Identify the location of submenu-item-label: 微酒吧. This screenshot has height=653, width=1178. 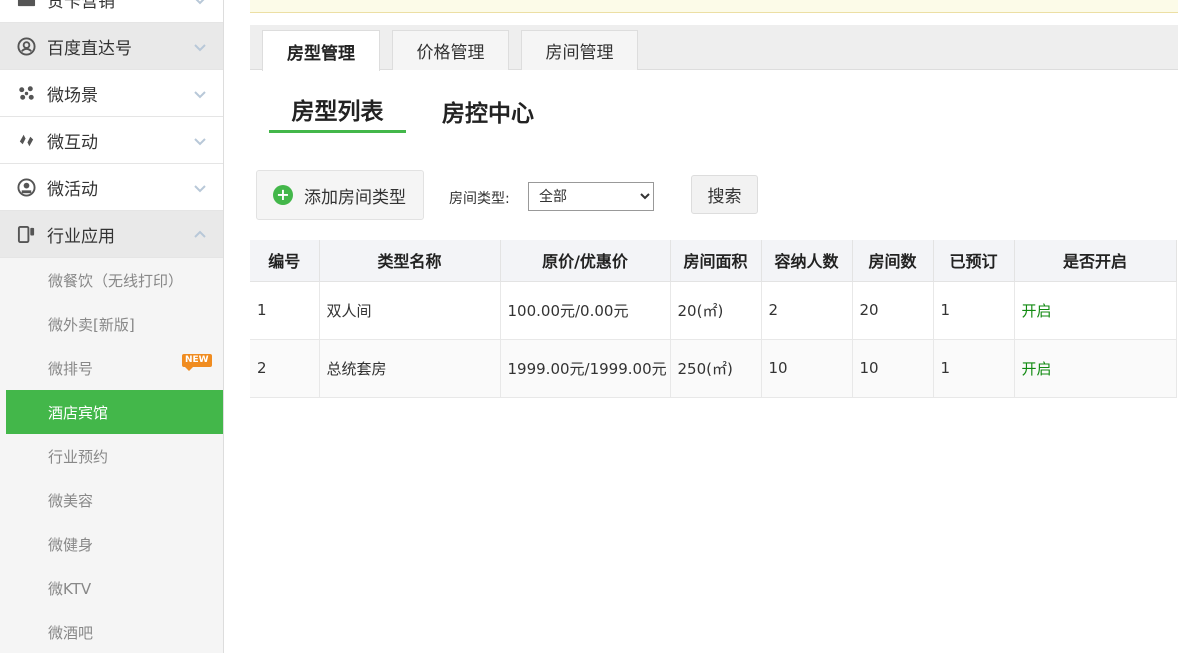
(71, 632).